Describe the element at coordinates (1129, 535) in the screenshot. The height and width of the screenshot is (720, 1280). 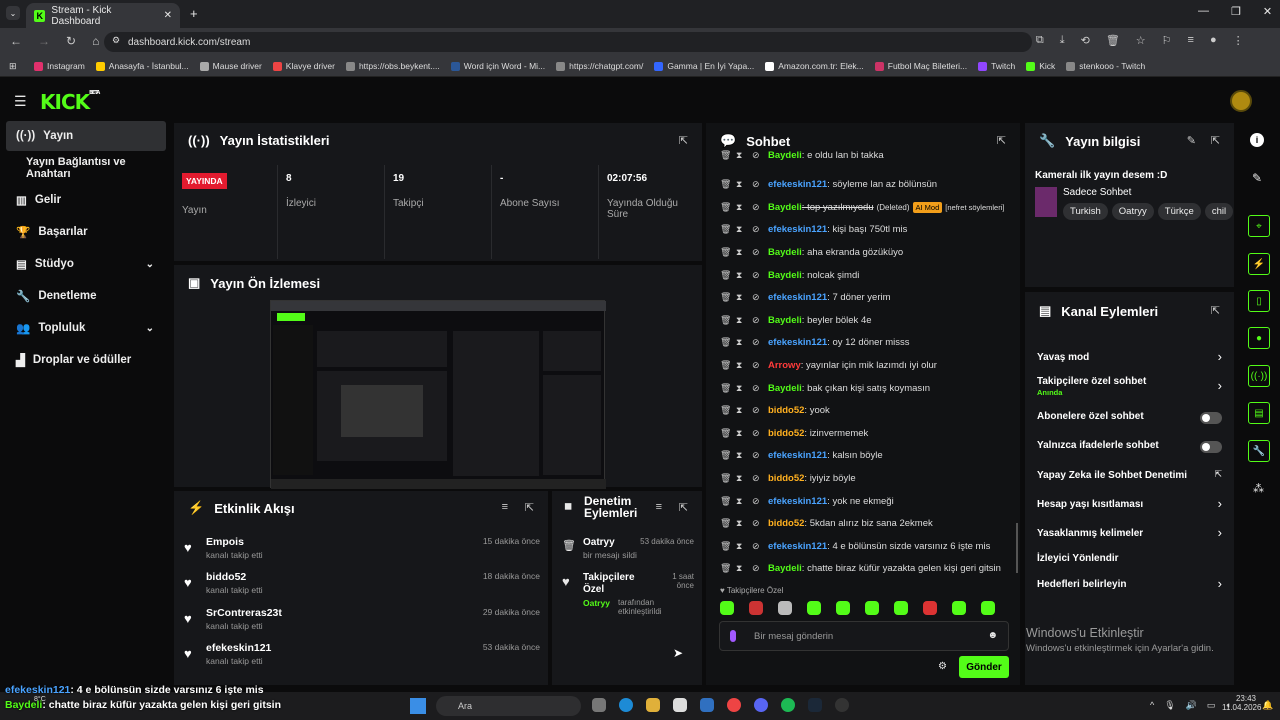
I see `channel-action-item: Yasaklanmış kelimeler ›` at that location.